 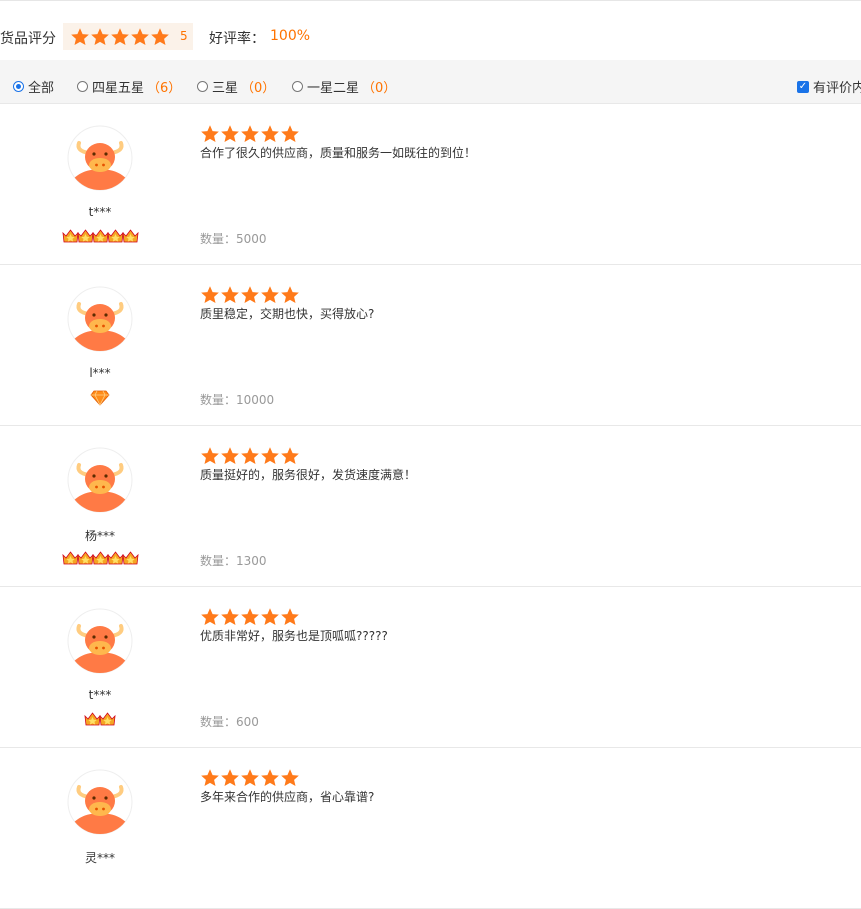 What do you see at coordinates (287, 797) in the screenshot?
I see `review-content: 多年来合作的供应商，省心靠谱?` at bounding box center [287, 797].